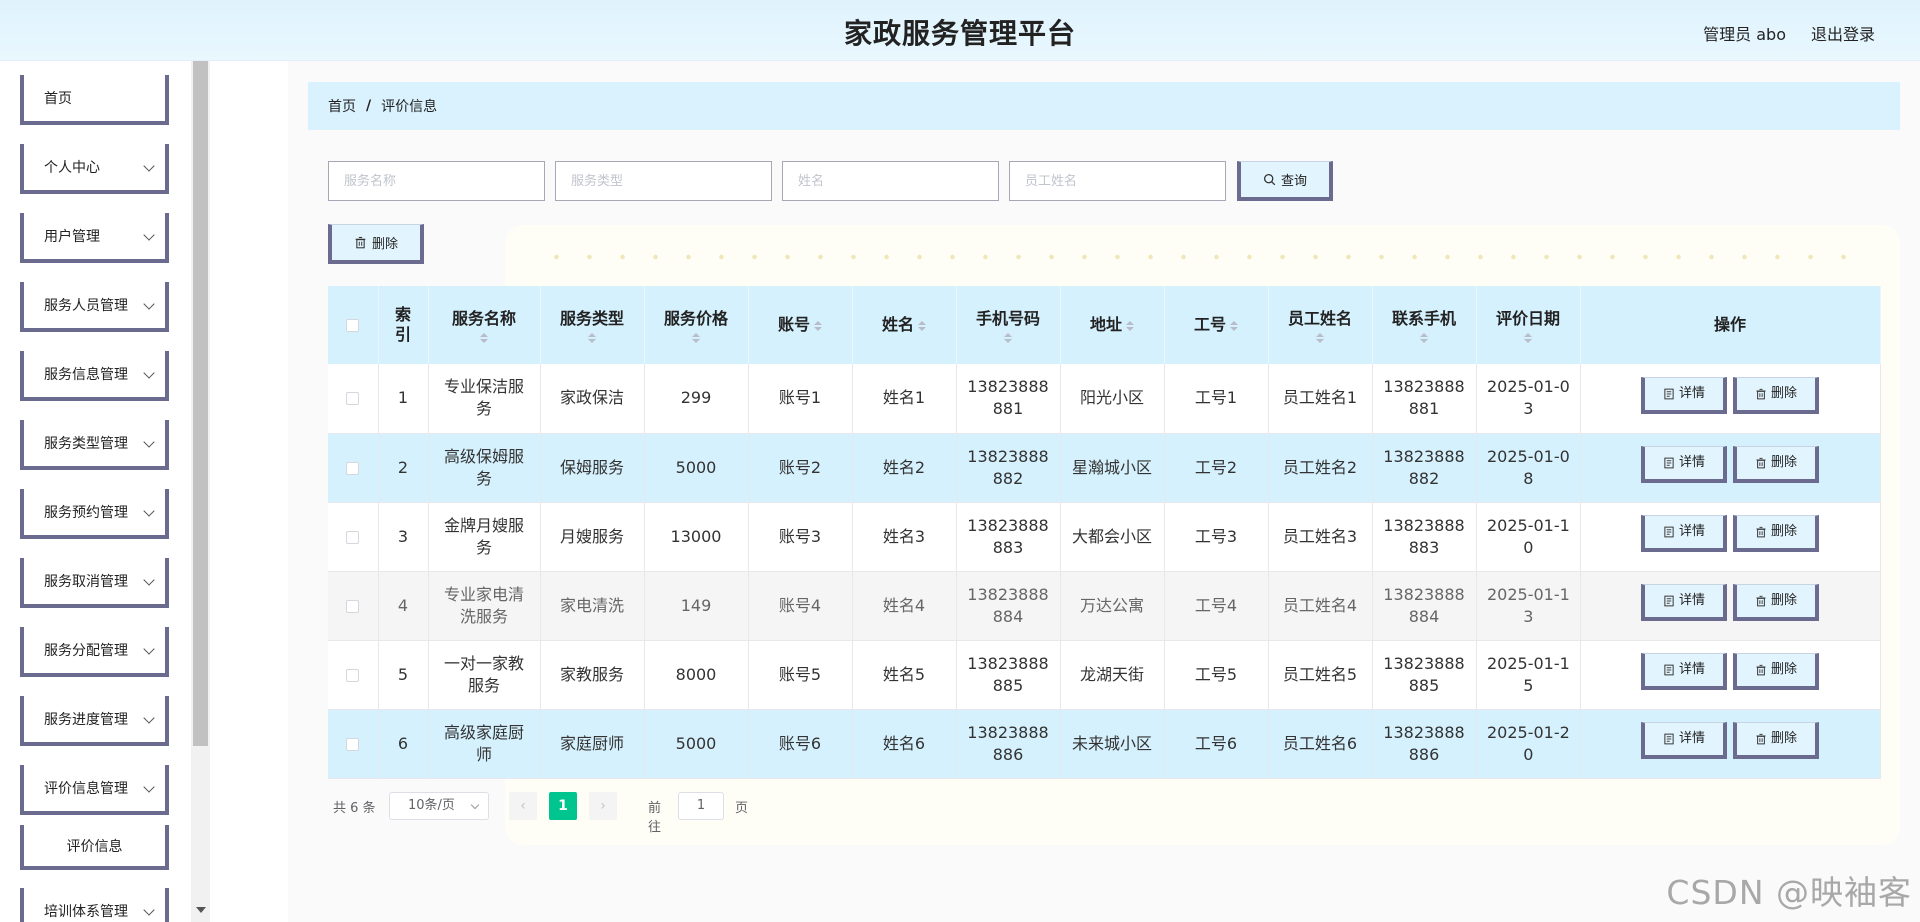 The image size is (1920, 922). Describe the element at coordinates (436, 181) in the screenshot. I see `service-name-input` at that location.